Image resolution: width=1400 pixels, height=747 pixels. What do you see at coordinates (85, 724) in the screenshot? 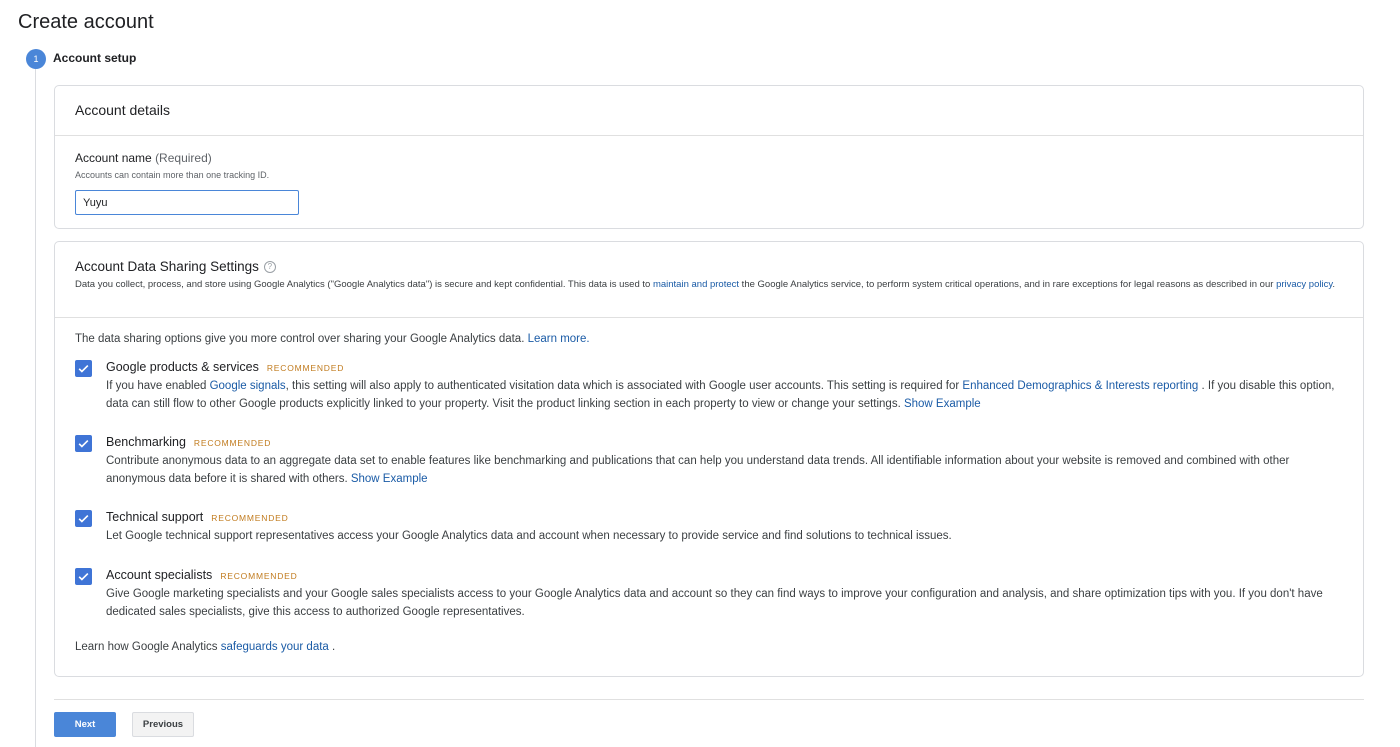
I see `next-button: Next` at bounding box center [85, 724].